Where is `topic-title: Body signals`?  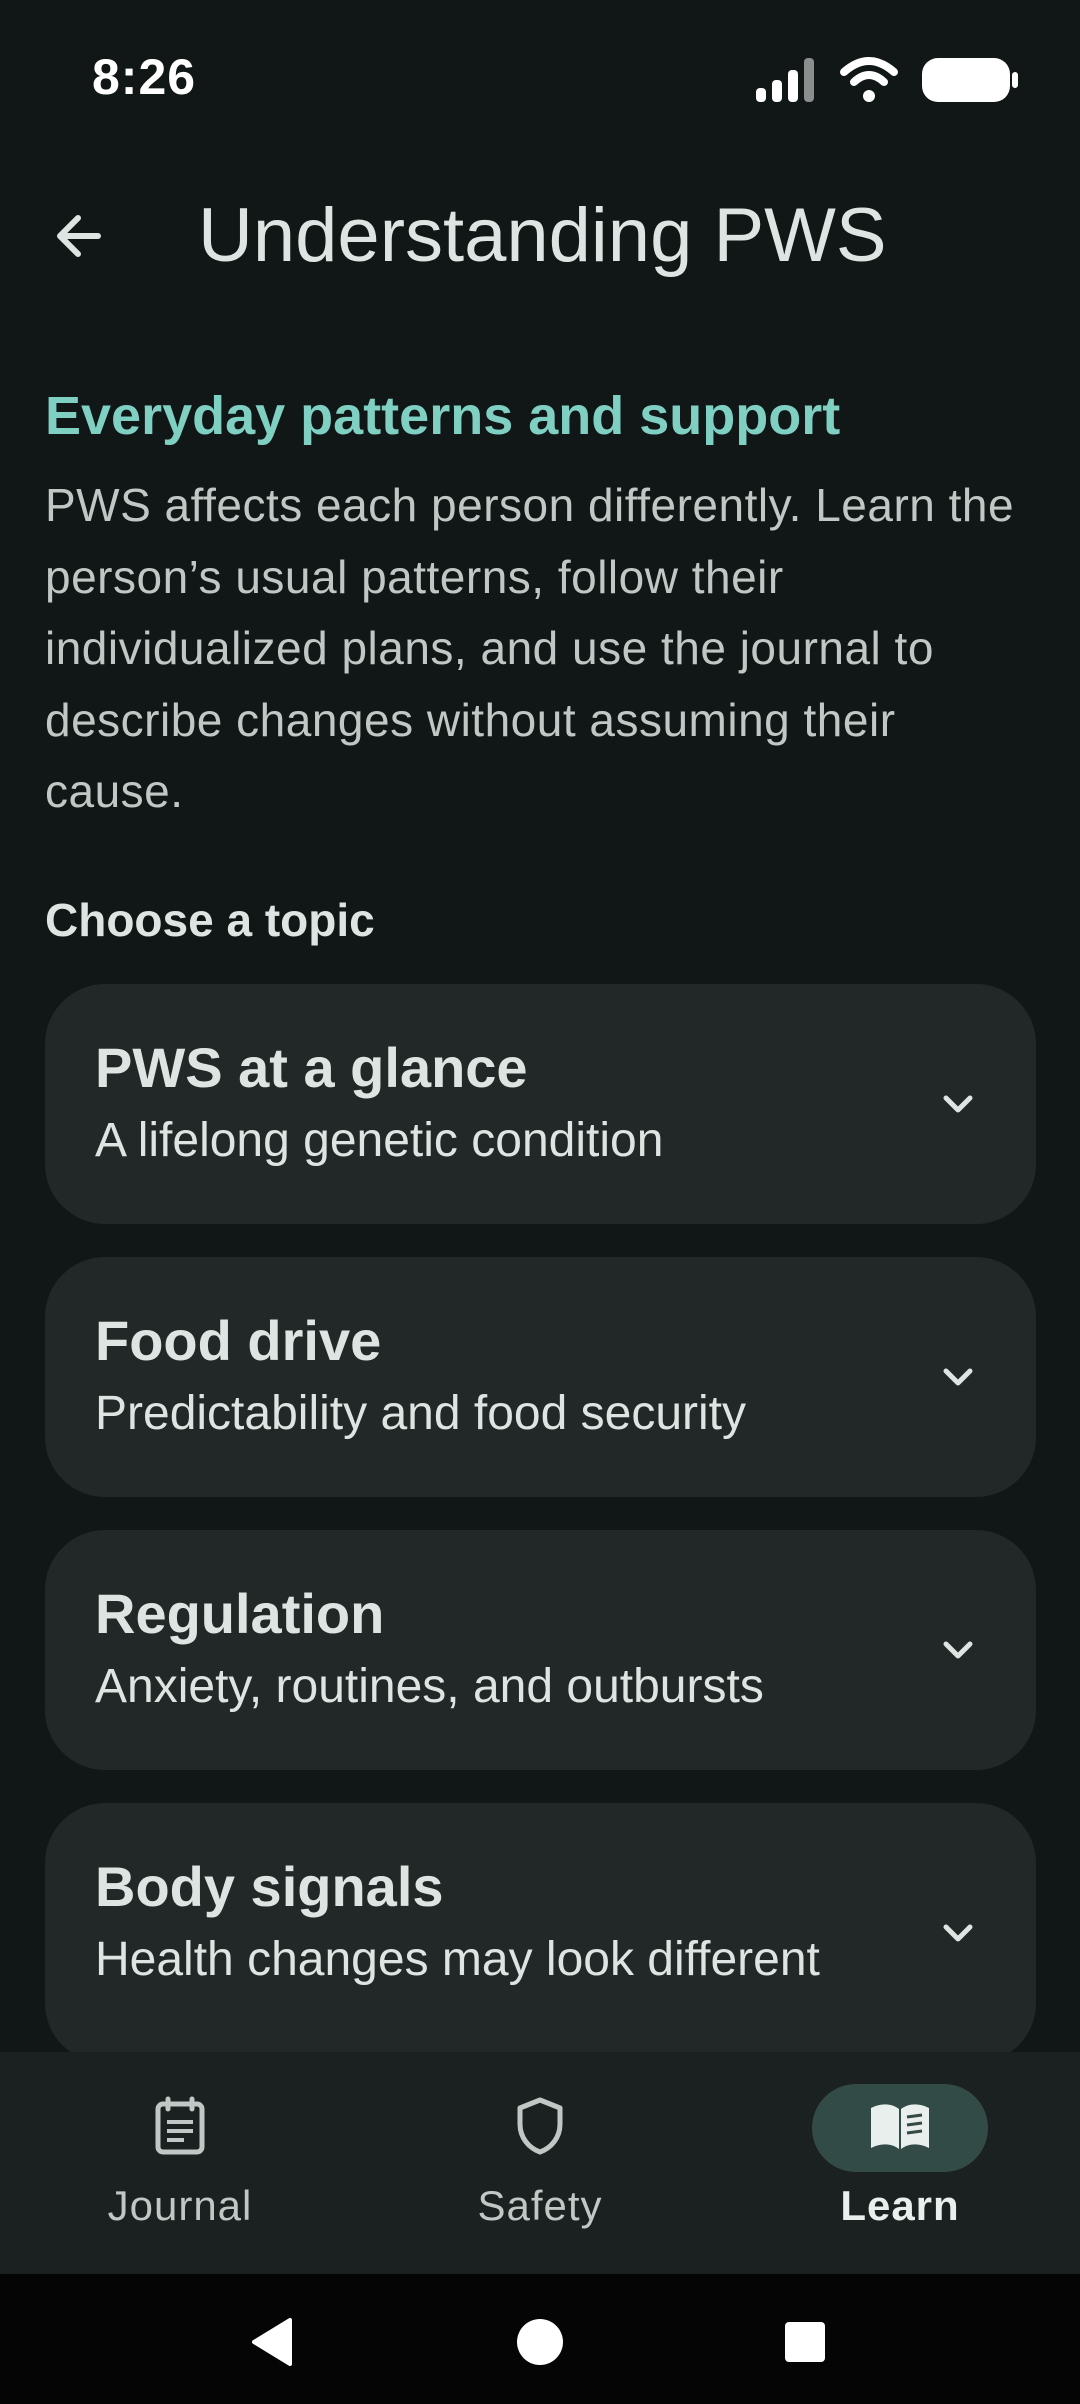
topic-title: Body signals is located at coordinates (269, 1886).